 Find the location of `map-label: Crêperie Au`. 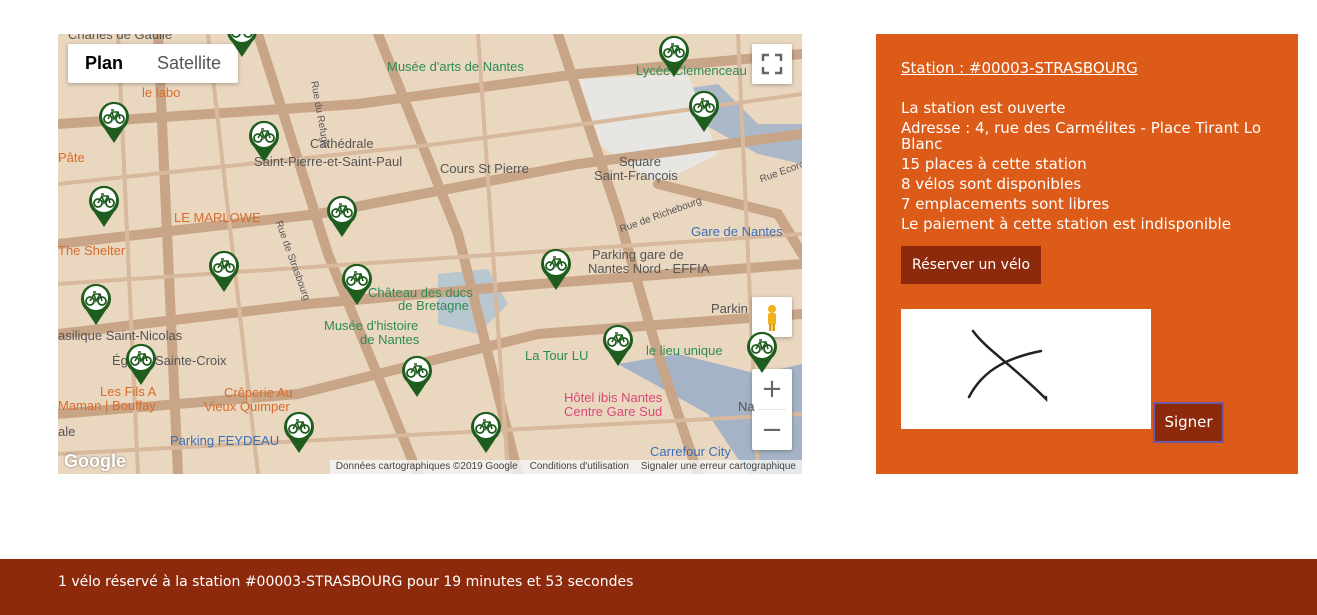

map-label: Crêperie Au is located at coordinates (258, 392).